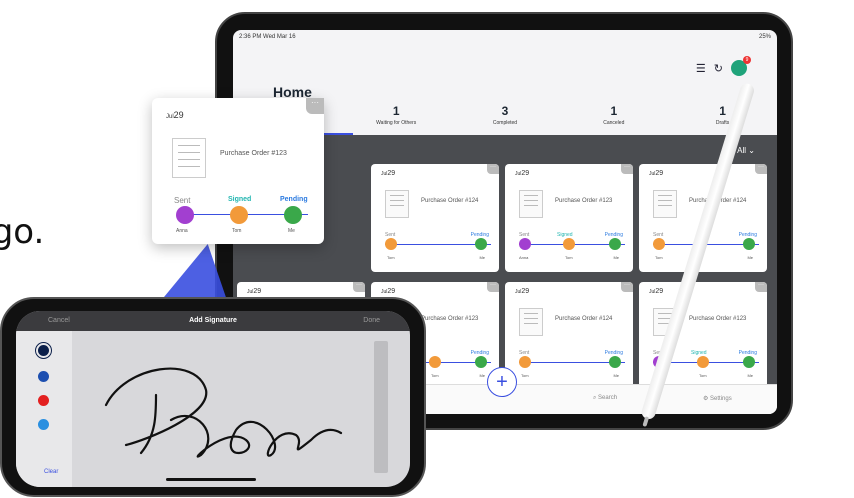 This screenshot has width=854, height=498. I want to click on signature-header: Cancel Add Signature Done, so click(213, 321).